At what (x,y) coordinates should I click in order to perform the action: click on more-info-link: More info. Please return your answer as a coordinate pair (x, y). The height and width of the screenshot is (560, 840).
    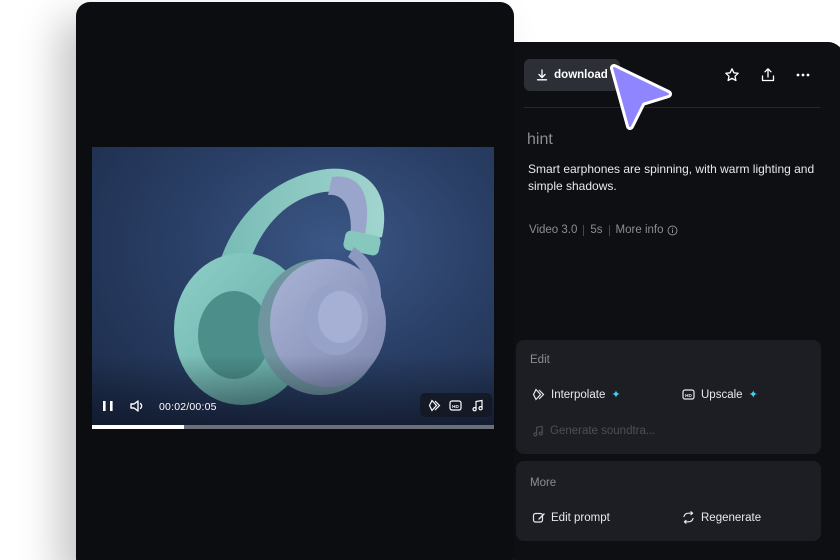
    Looking at the image, I should click on (647, 230).